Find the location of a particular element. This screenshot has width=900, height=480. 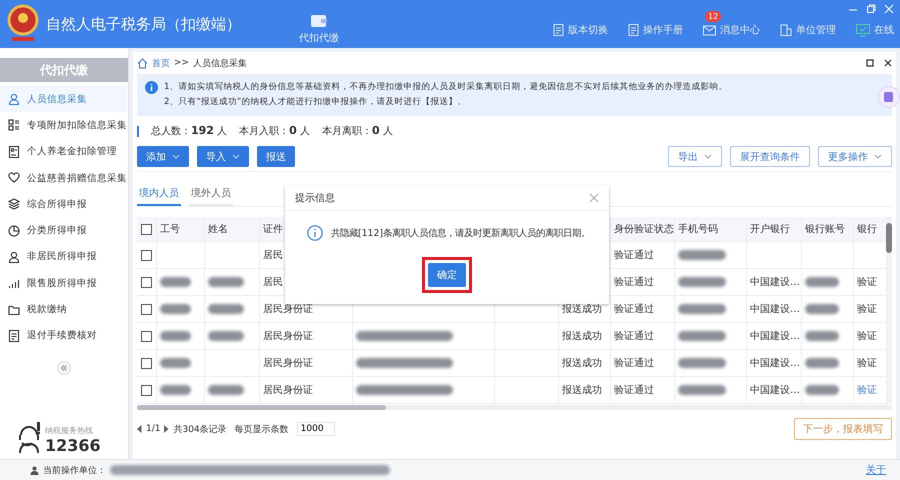

document-icon is located at coordinates (633, 30).